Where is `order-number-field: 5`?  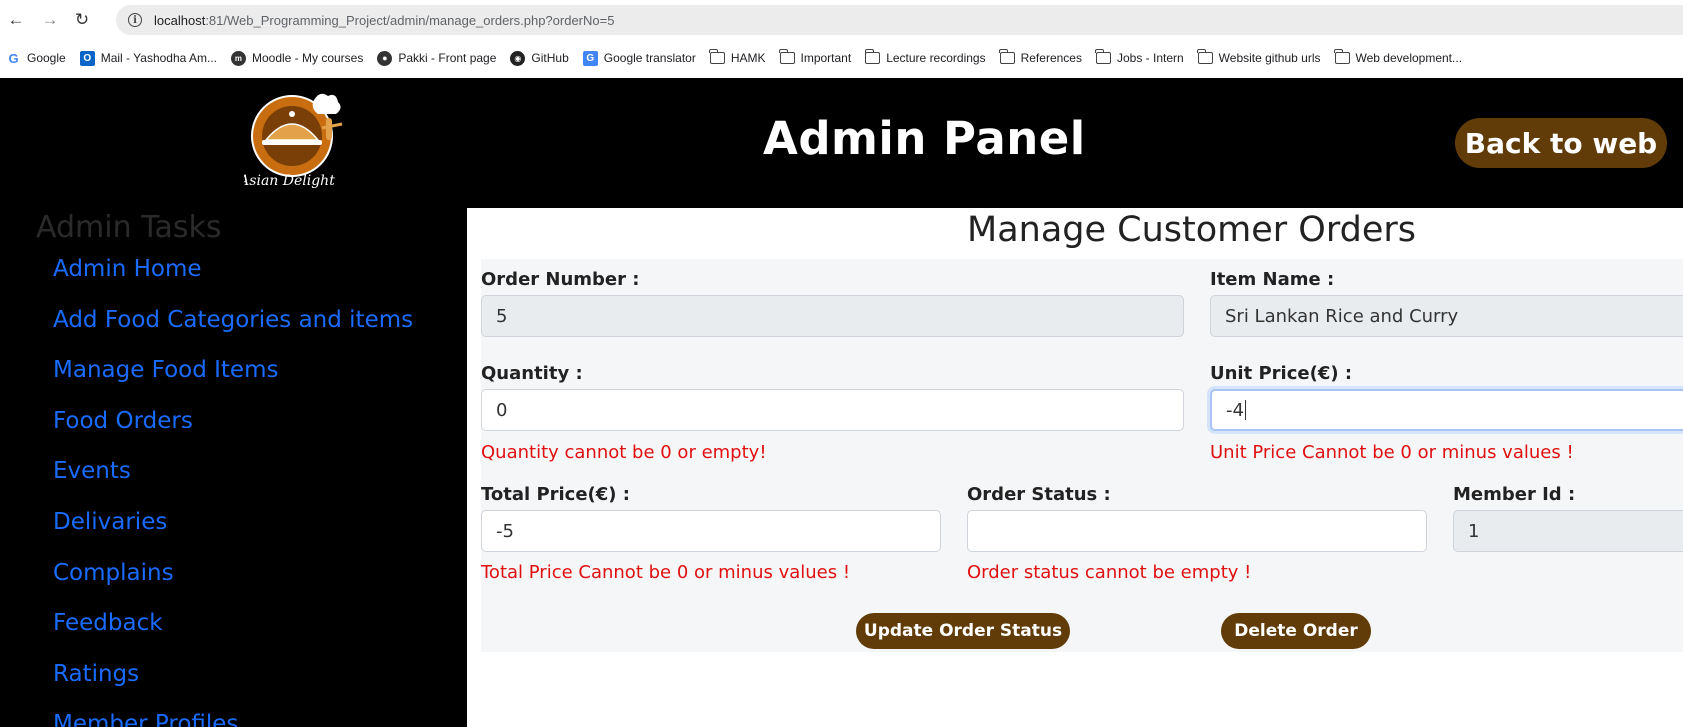
order-number-field: 5 is located at coordinates (832, 316).